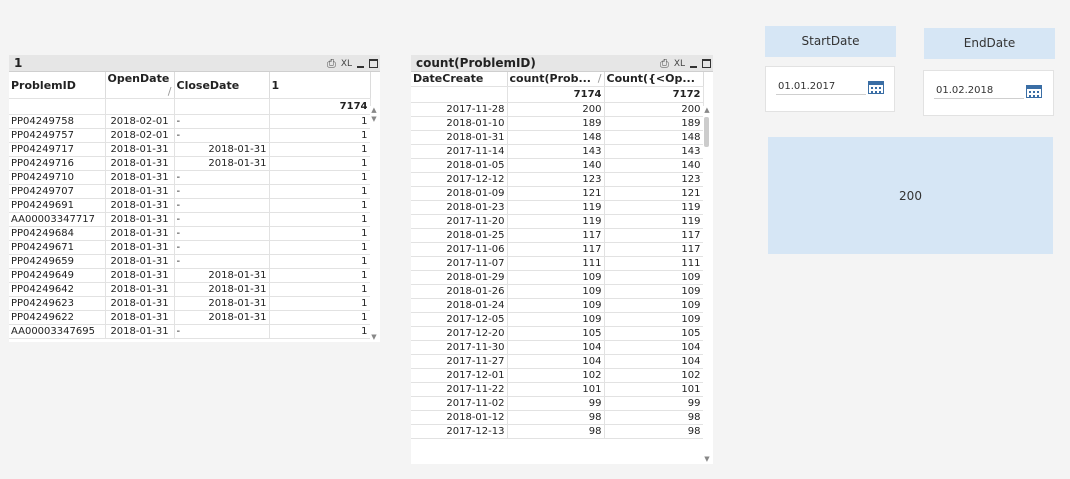  I want to click on cell-datecreate: 2017-12-13, so click(459, 431).